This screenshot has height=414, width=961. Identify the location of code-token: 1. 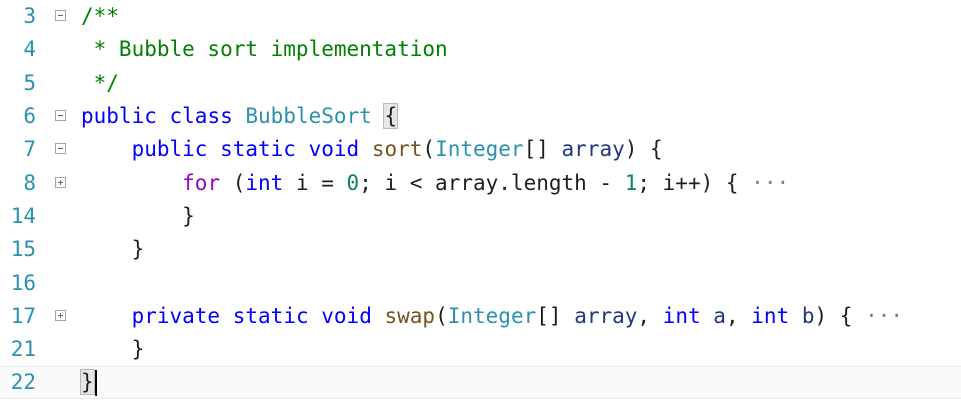
(631, 183).